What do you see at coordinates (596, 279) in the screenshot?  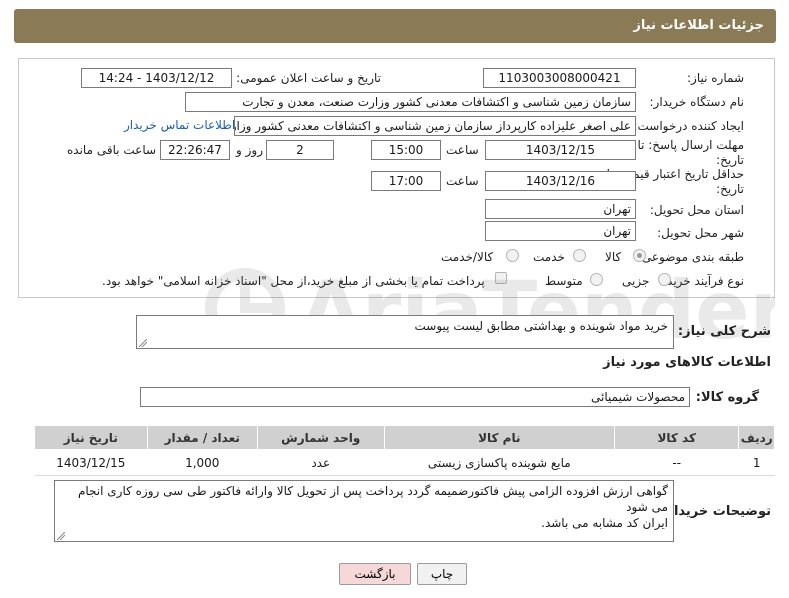 I see `process-medium-radio` at bounding box center [596, 279].